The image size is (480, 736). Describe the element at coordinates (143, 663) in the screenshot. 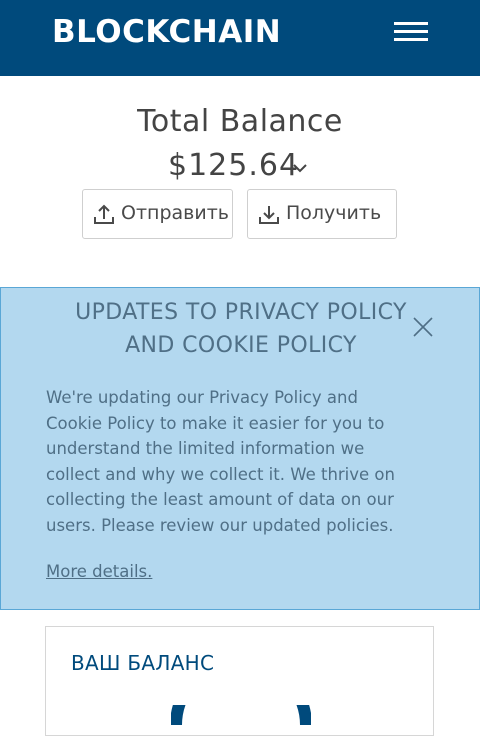

I see `balance-card-title: ВАШ БАЛАНС` at that location.